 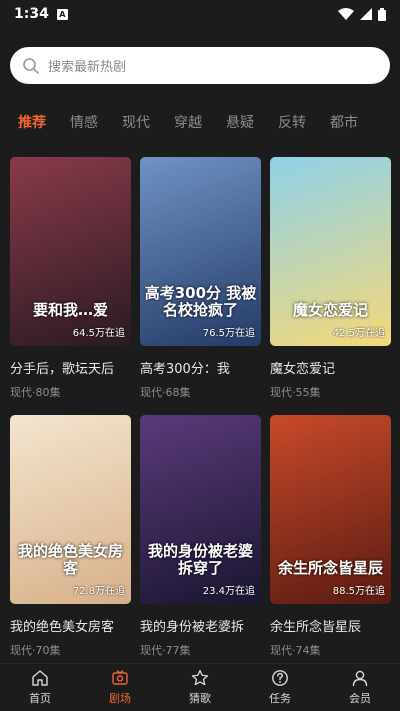 I want to click on tab-urban: 都市, so click(x=344, y=122).